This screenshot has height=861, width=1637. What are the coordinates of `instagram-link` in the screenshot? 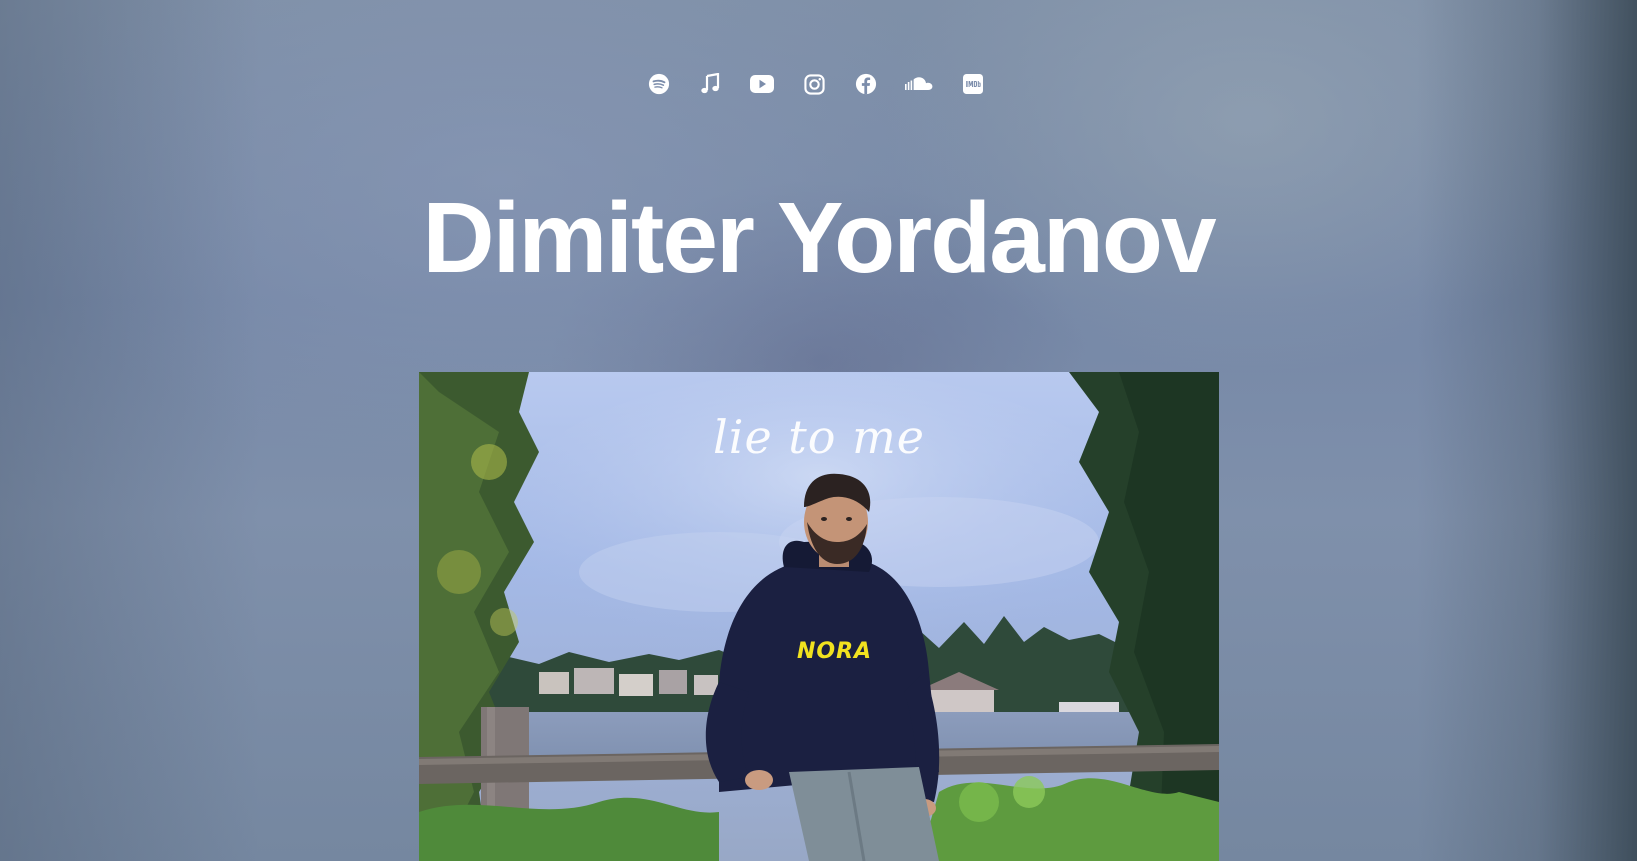 It's located at (814, 84).